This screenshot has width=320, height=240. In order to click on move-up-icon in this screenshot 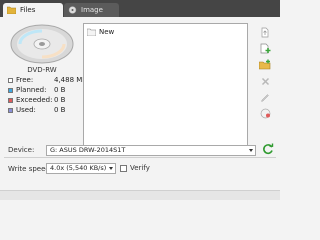, I will do `click(265, 32)`.